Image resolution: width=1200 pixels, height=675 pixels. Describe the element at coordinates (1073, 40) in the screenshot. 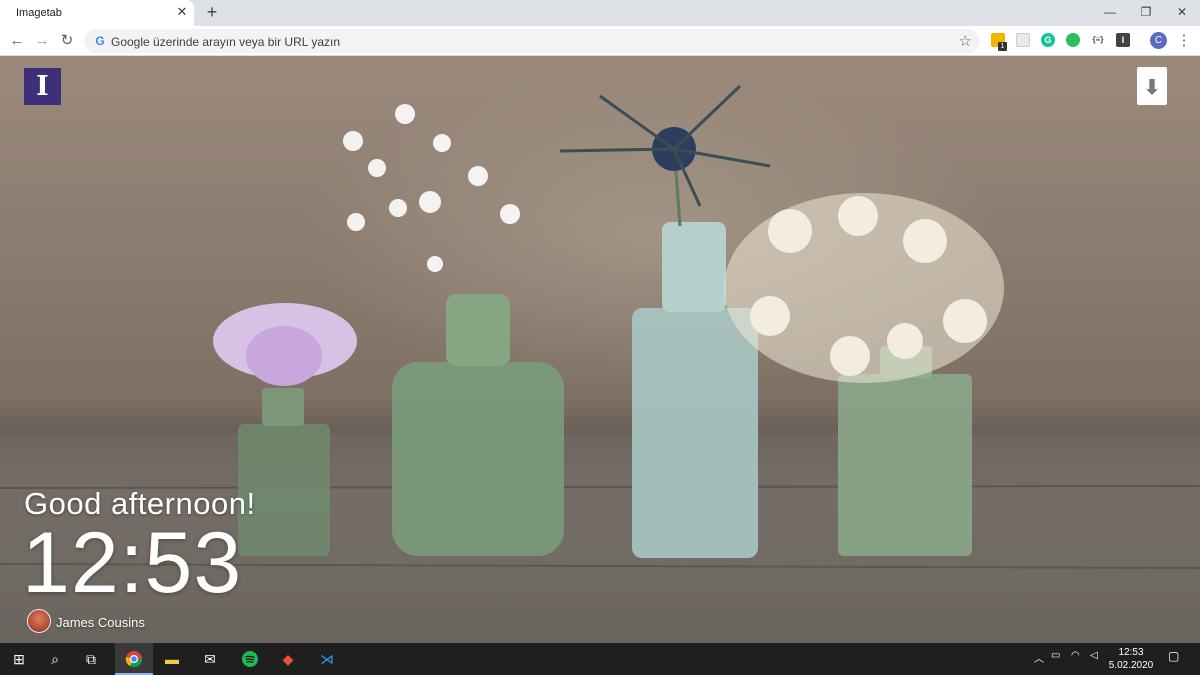

I see `evernote-icon` at that location.